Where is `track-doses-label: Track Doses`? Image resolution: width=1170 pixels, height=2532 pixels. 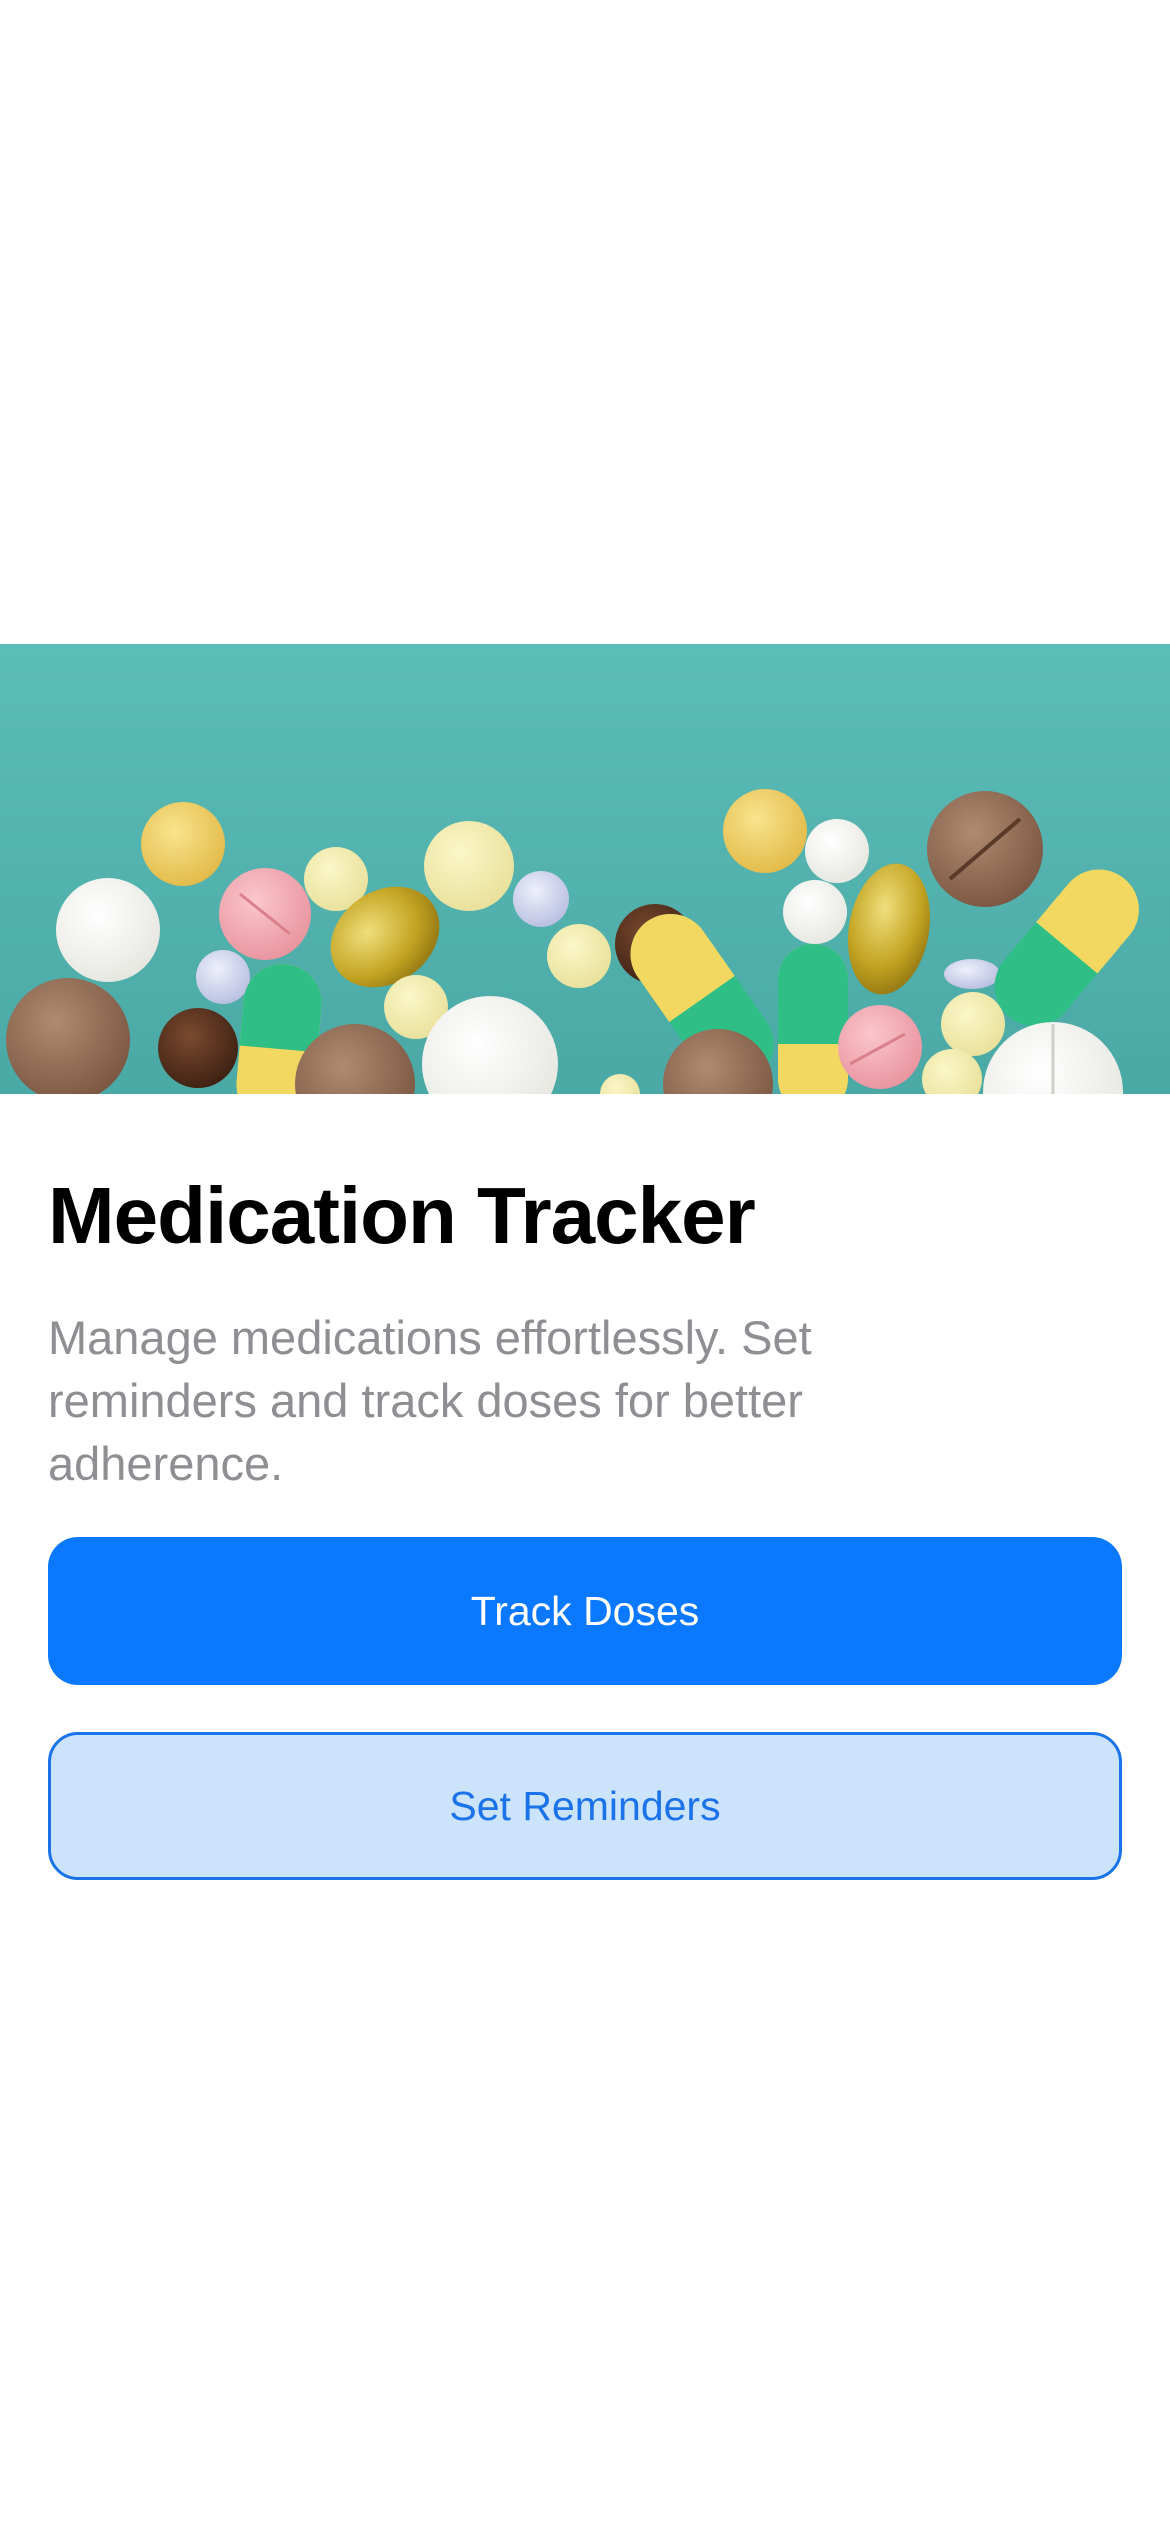
track-doses-label: Track Doses is located at coordinates (585, 1610).